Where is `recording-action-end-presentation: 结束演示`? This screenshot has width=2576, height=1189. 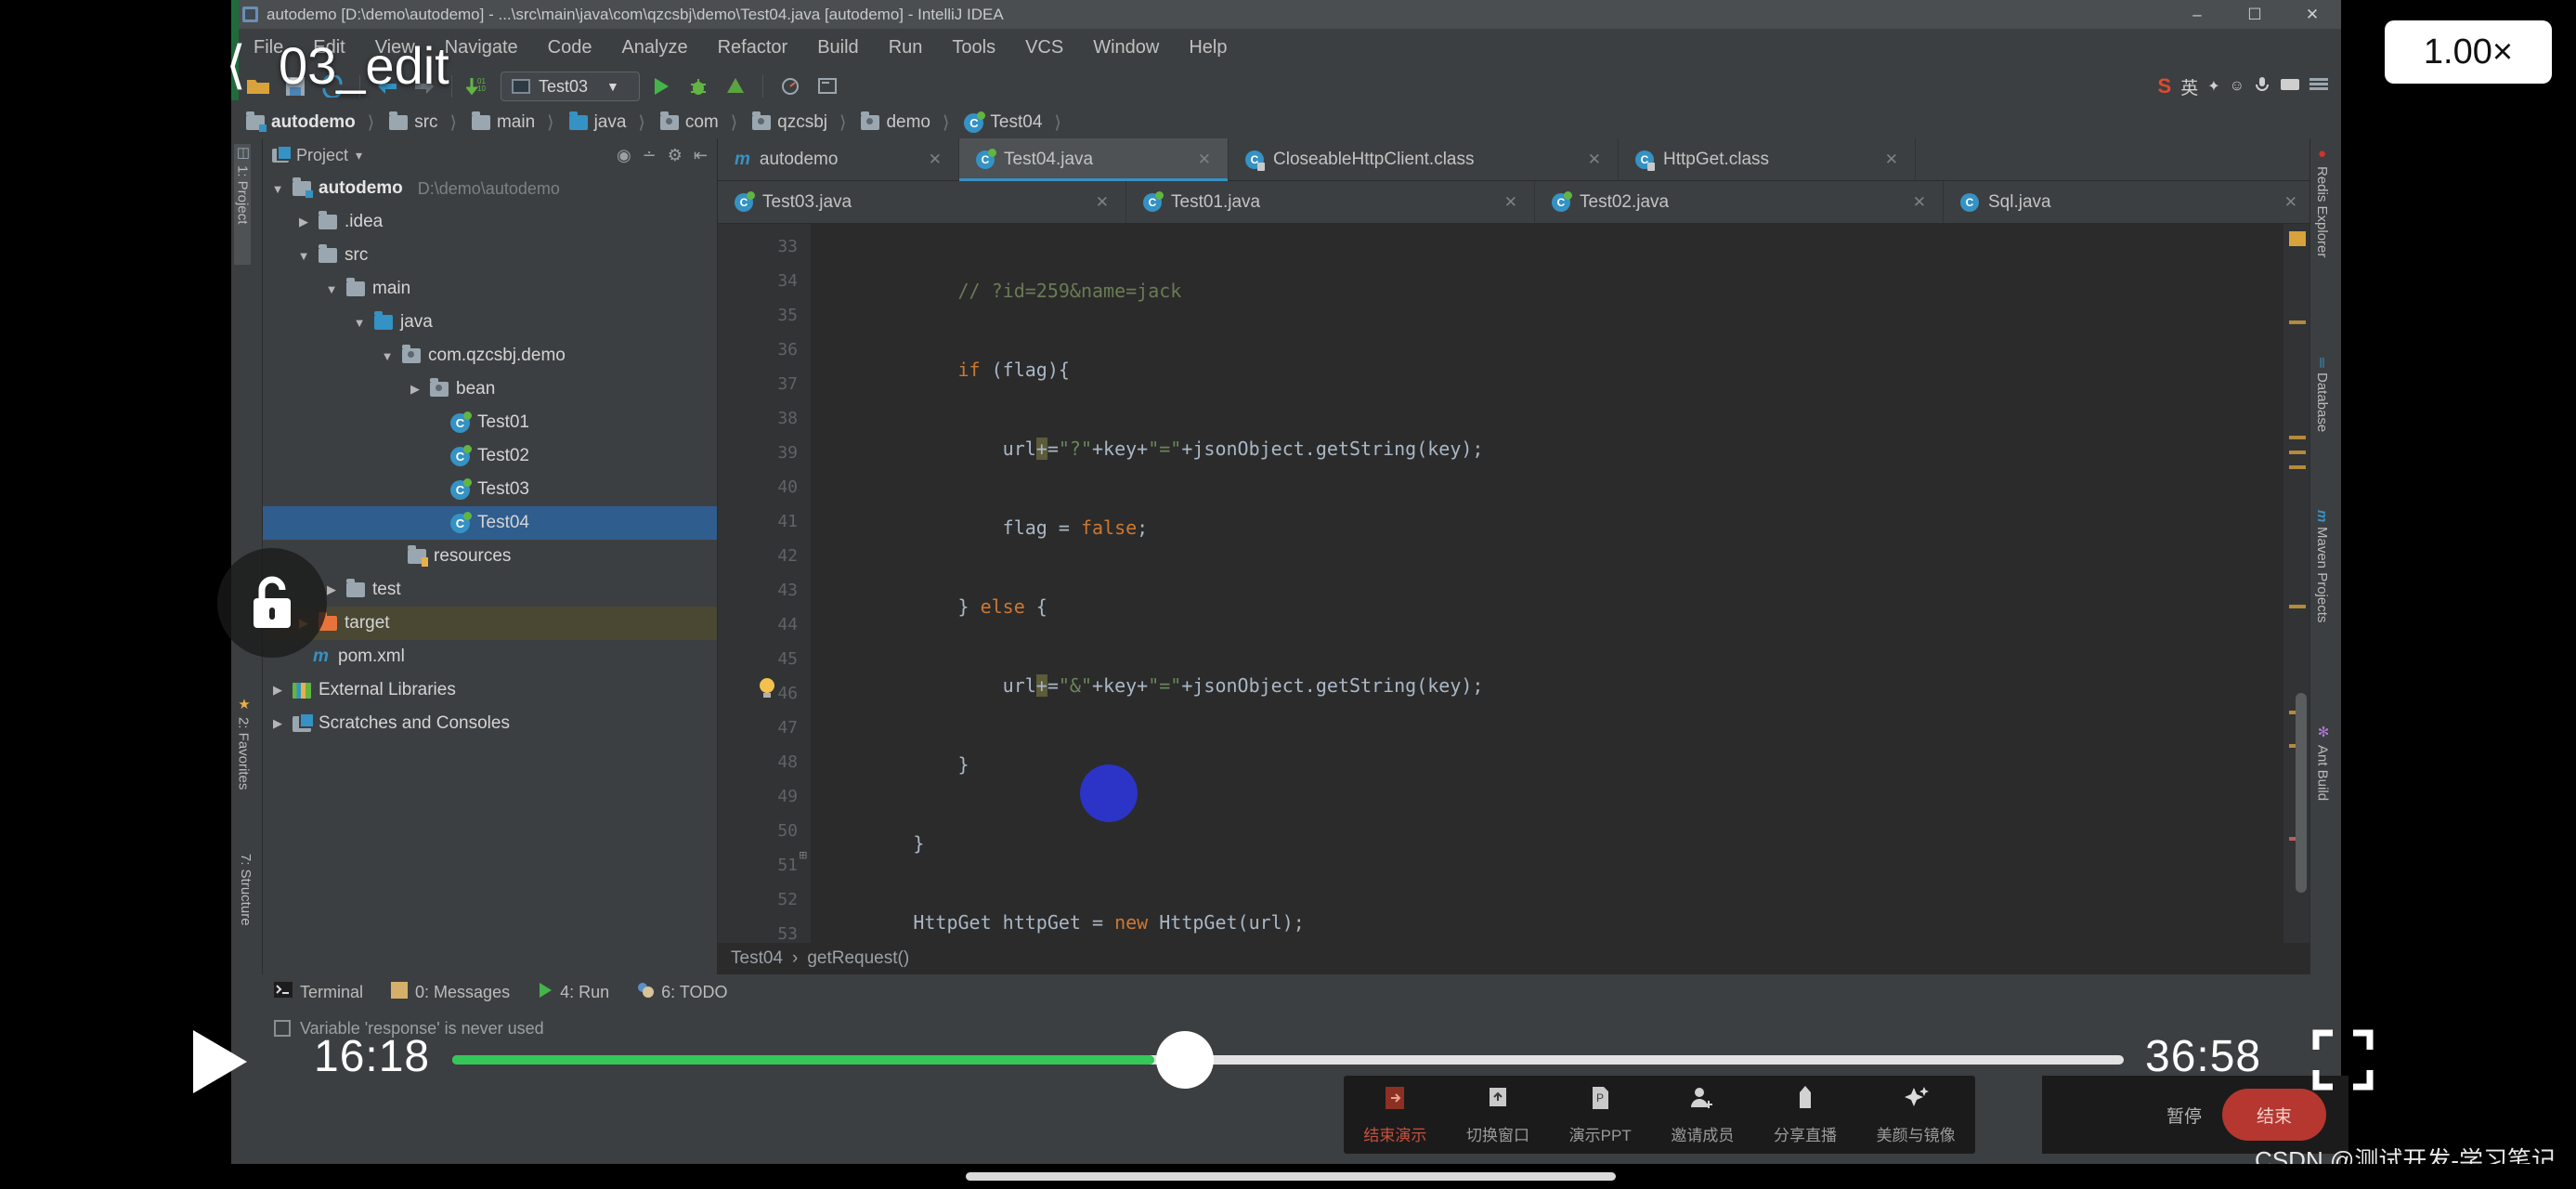 recording-action-end-presentation: 结束演示 is located at coordinates (1394, 1115).